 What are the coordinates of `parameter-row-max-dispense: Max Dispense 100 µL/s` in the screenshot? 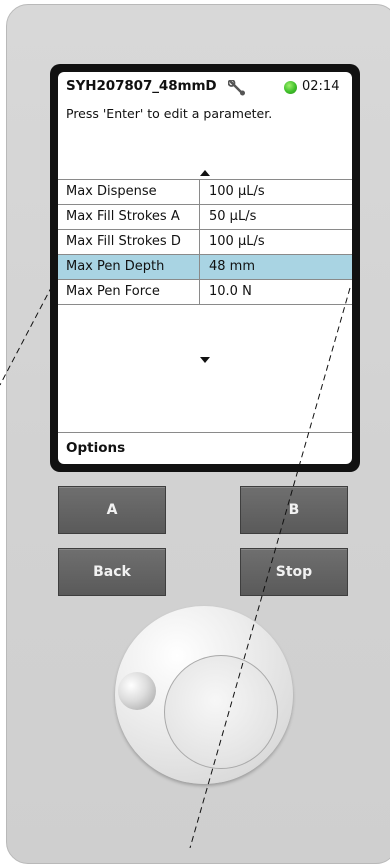 It's located at (205, 192).